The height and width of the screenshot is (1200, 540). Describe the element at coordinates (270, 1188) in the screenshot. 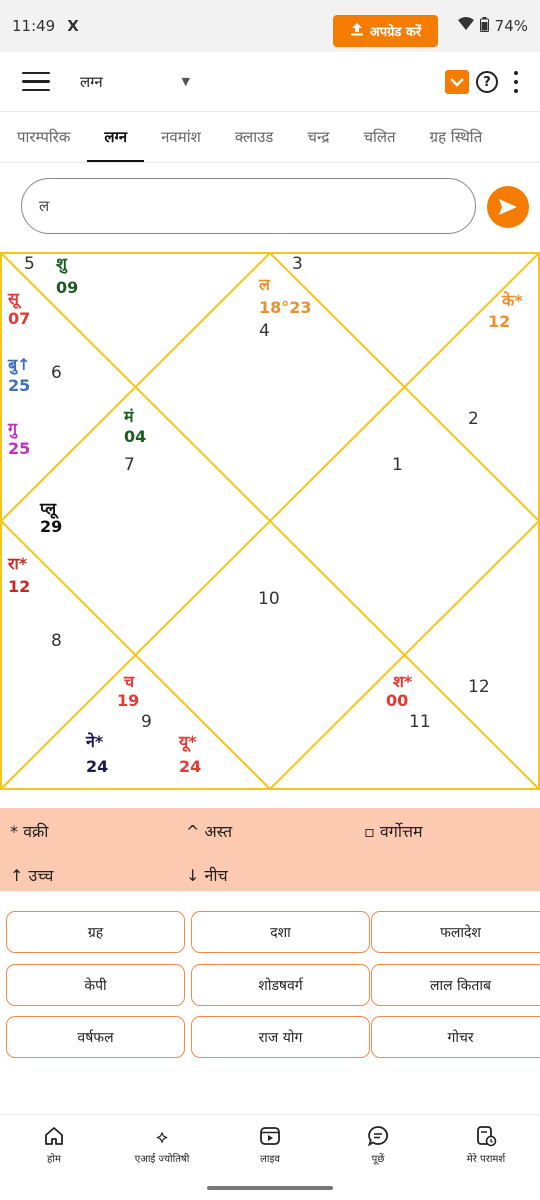

I see `gesture-home-indicator` at that location.